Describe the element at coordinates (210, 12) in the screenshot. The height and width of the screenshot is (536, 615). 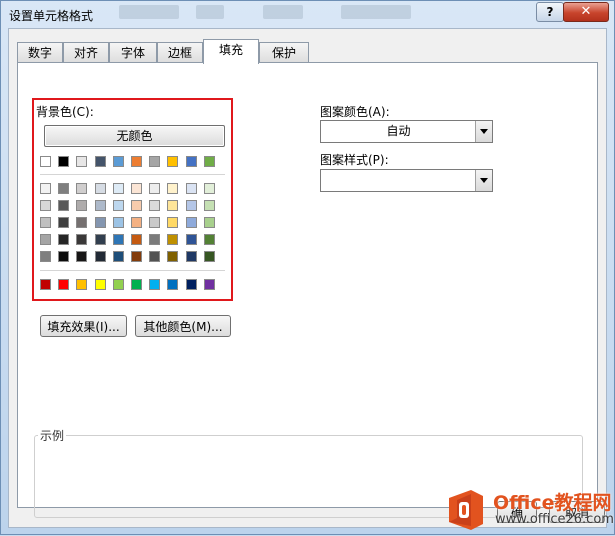
I see `background-window-text` at that location.